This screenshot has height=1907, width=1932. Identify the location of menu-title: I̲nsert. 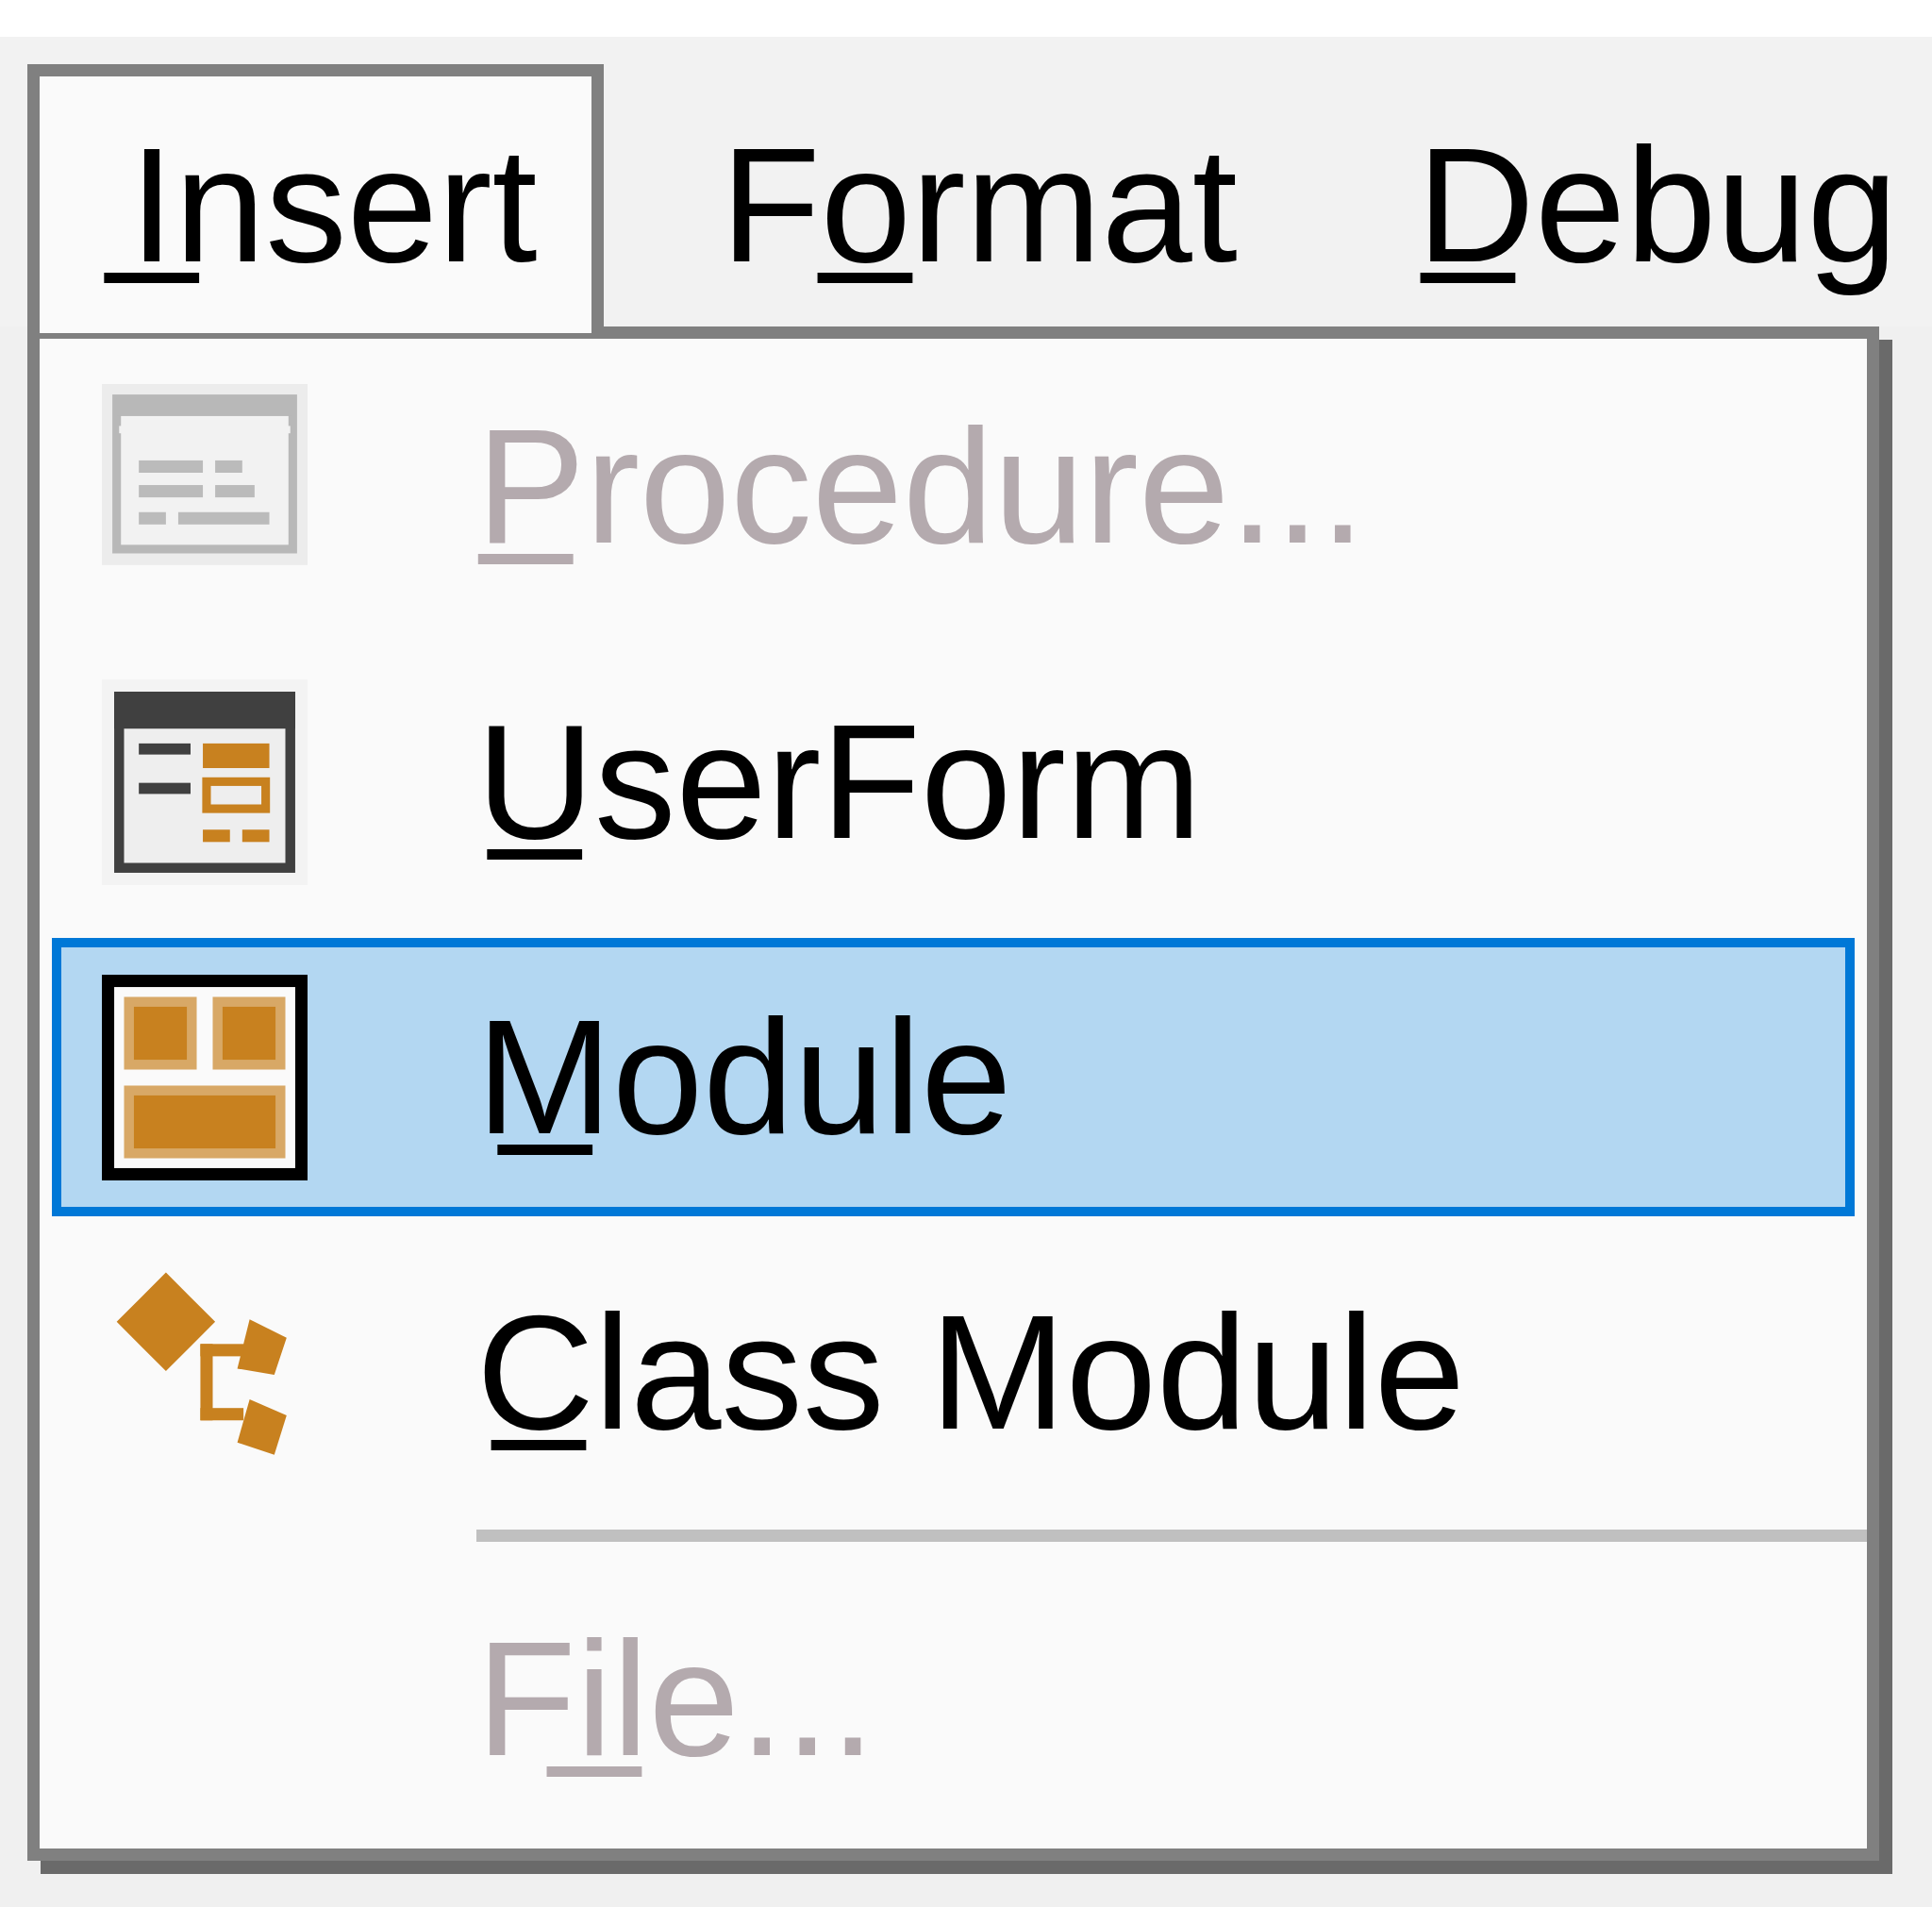
(315, 198).